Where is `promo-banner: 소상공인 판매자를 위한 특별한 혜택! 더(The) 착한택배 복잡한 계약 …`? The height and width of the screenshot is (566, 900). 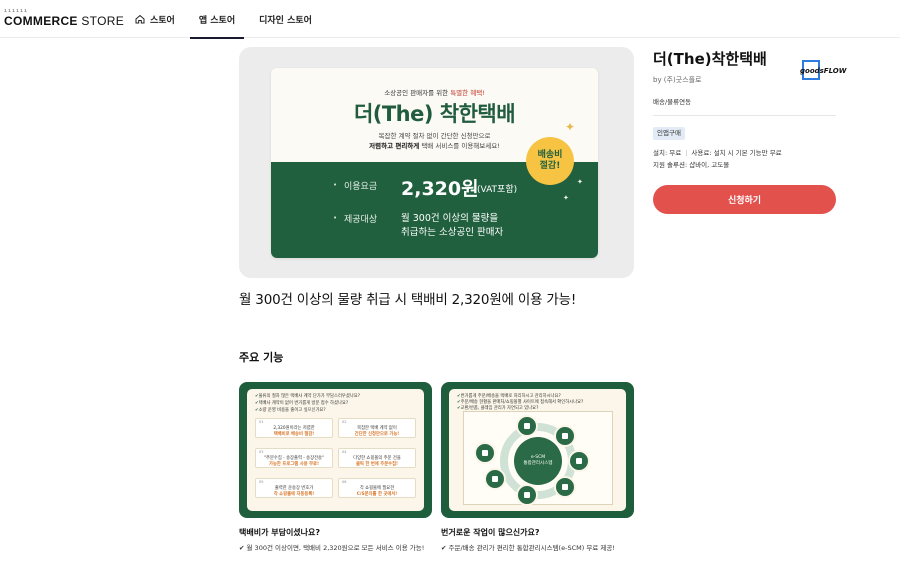 promo-banner: 소상공인 판매자를 위한 특별한 혜택! 더(The) 착한택배 복잡한 계약 … is located at coordinates (434, 163).